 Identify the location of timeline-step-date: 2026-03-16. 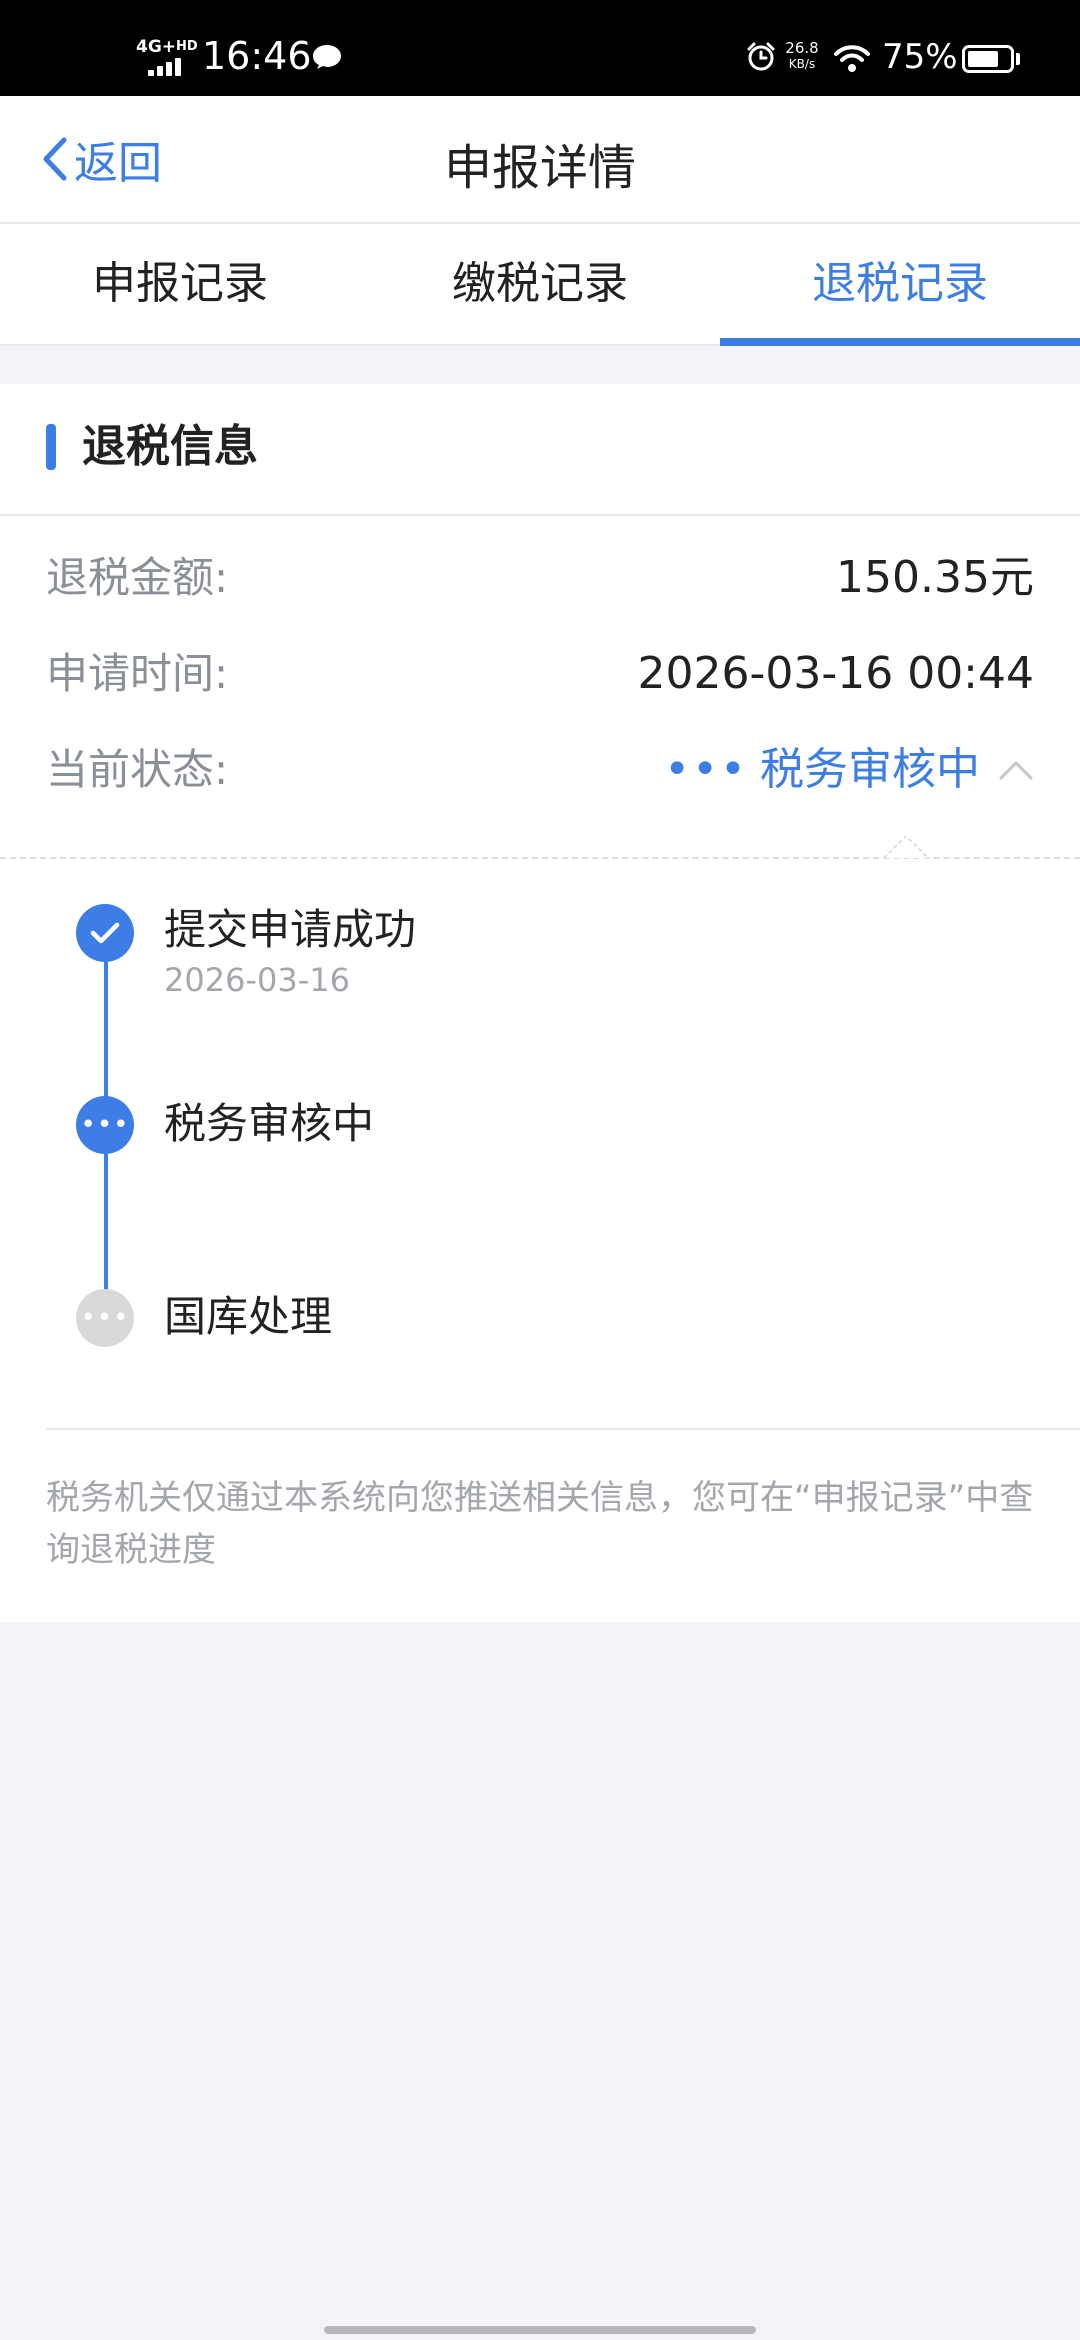
(257, 980).